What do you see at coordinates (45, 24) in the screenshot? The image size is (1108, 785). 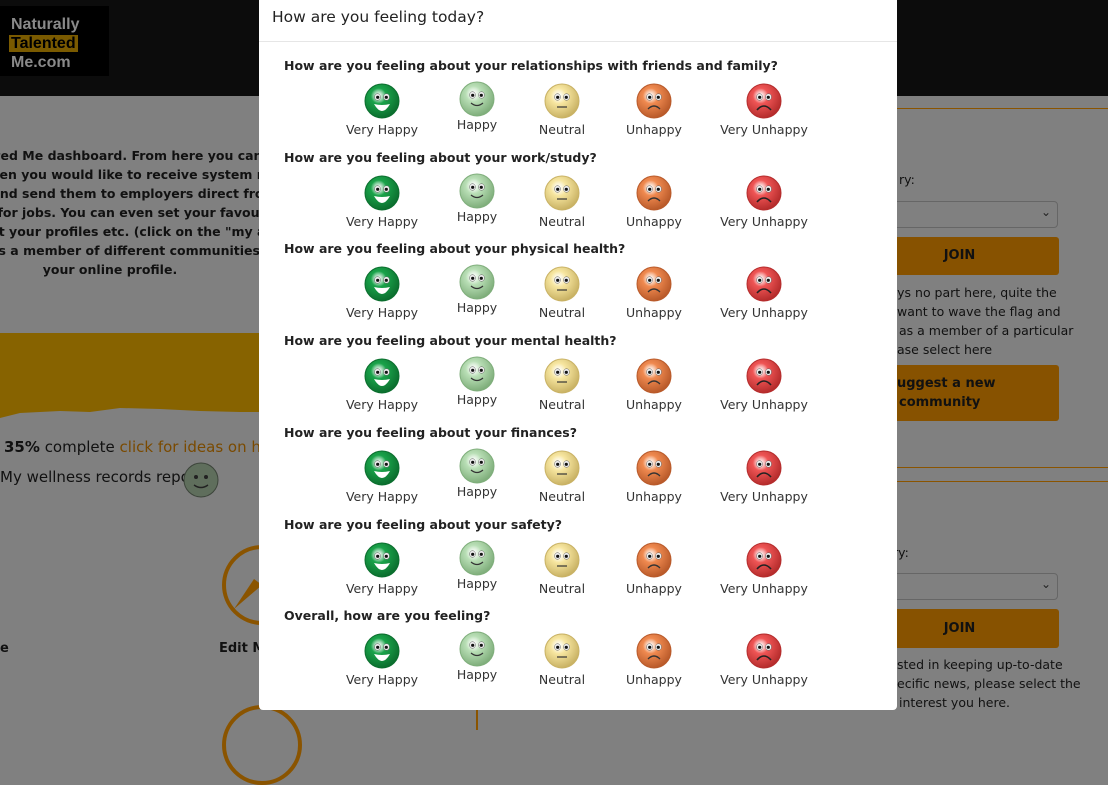 I see `logo-text: Naturally` at bounding box center [45, 24].